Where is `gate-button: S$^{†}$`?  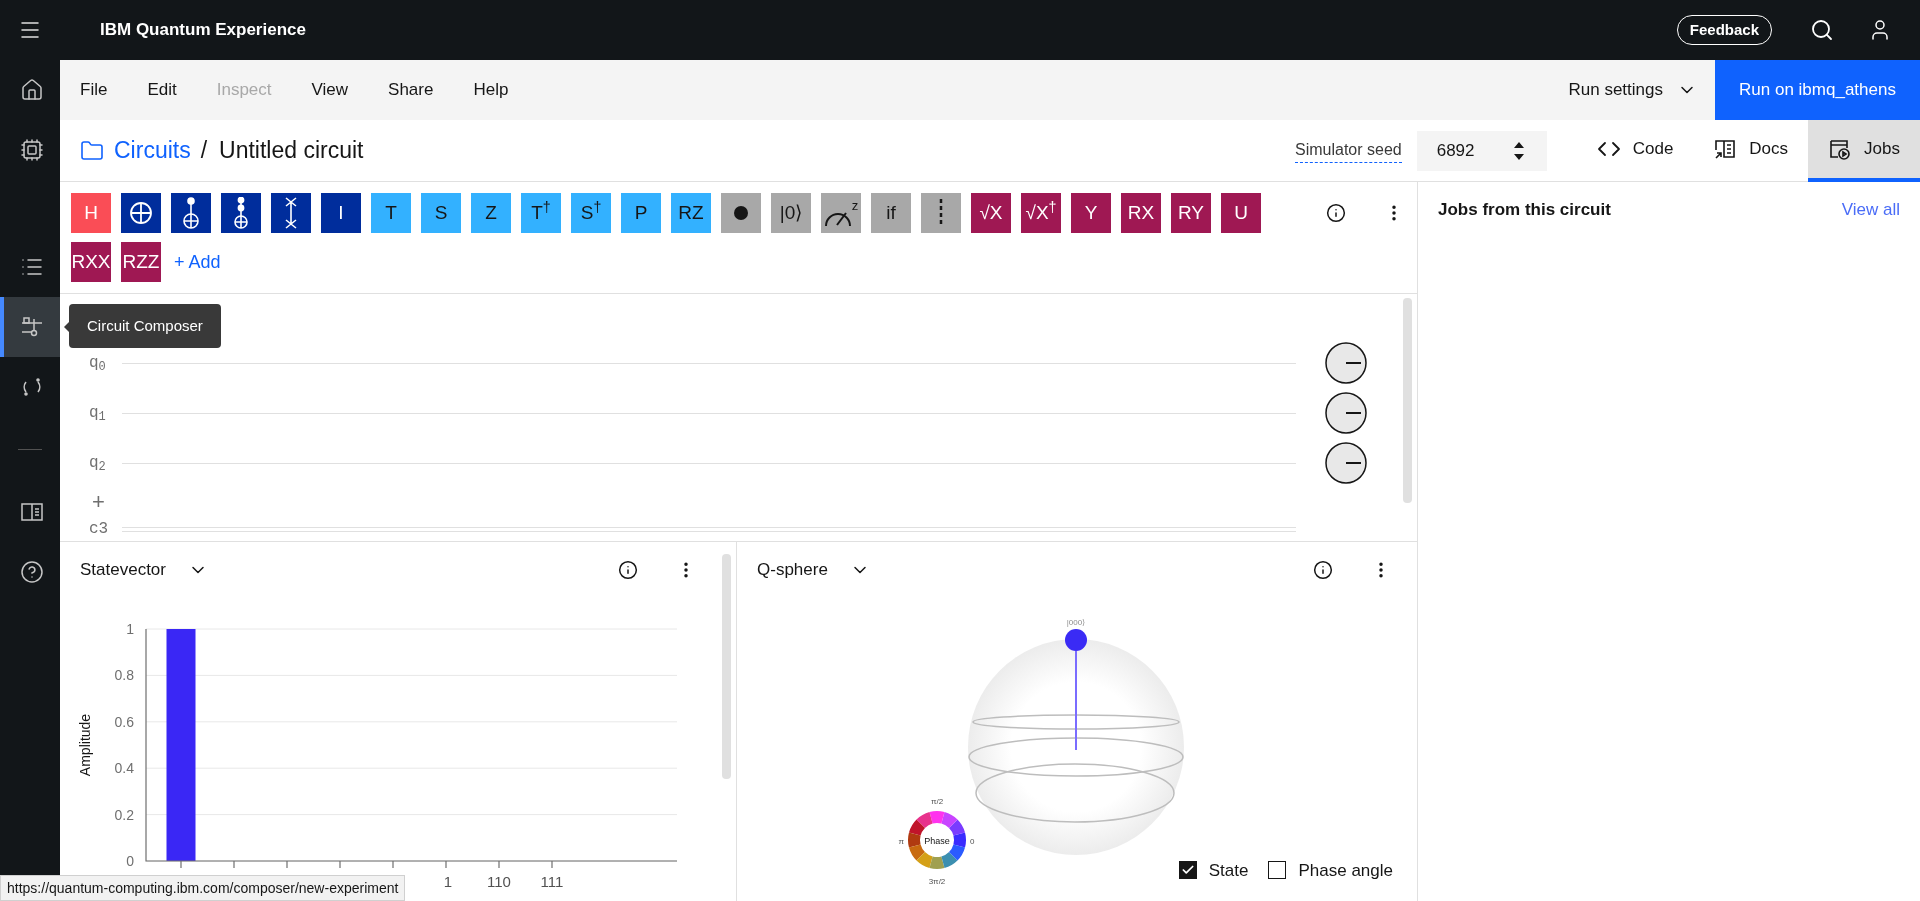
gate-button: S$^{†}$ is located at coordinates (591, 213).